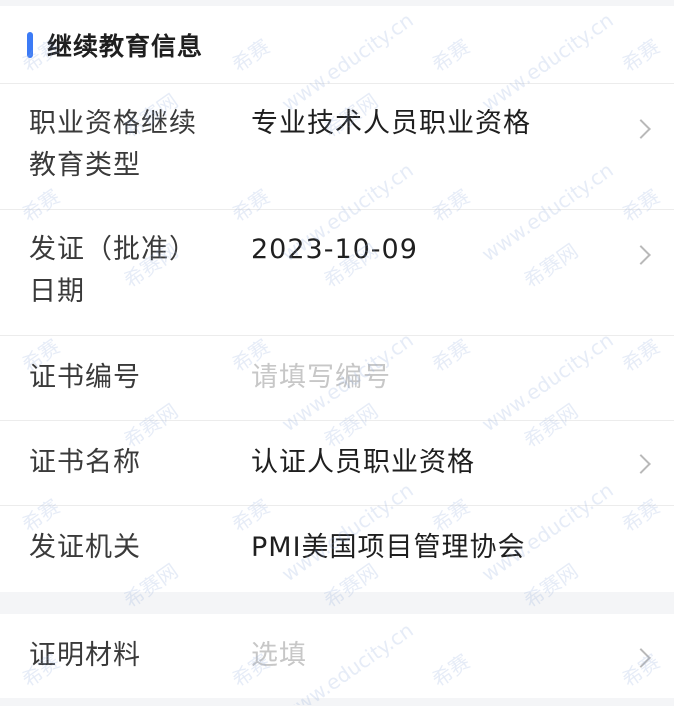  What do you see at coordinates (57, 291) in the screenshot?
I see `row-label-line2: 日期` at bounding box center [57, 291].